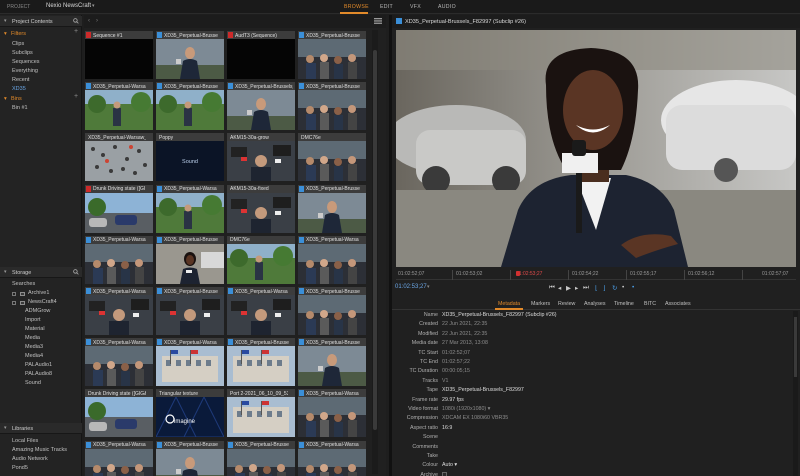  What do you see at coordinates (41, 21) in the screenshot?
I see `project-contents-header: ▾ Project Contents` at bounding box center [41, 21].